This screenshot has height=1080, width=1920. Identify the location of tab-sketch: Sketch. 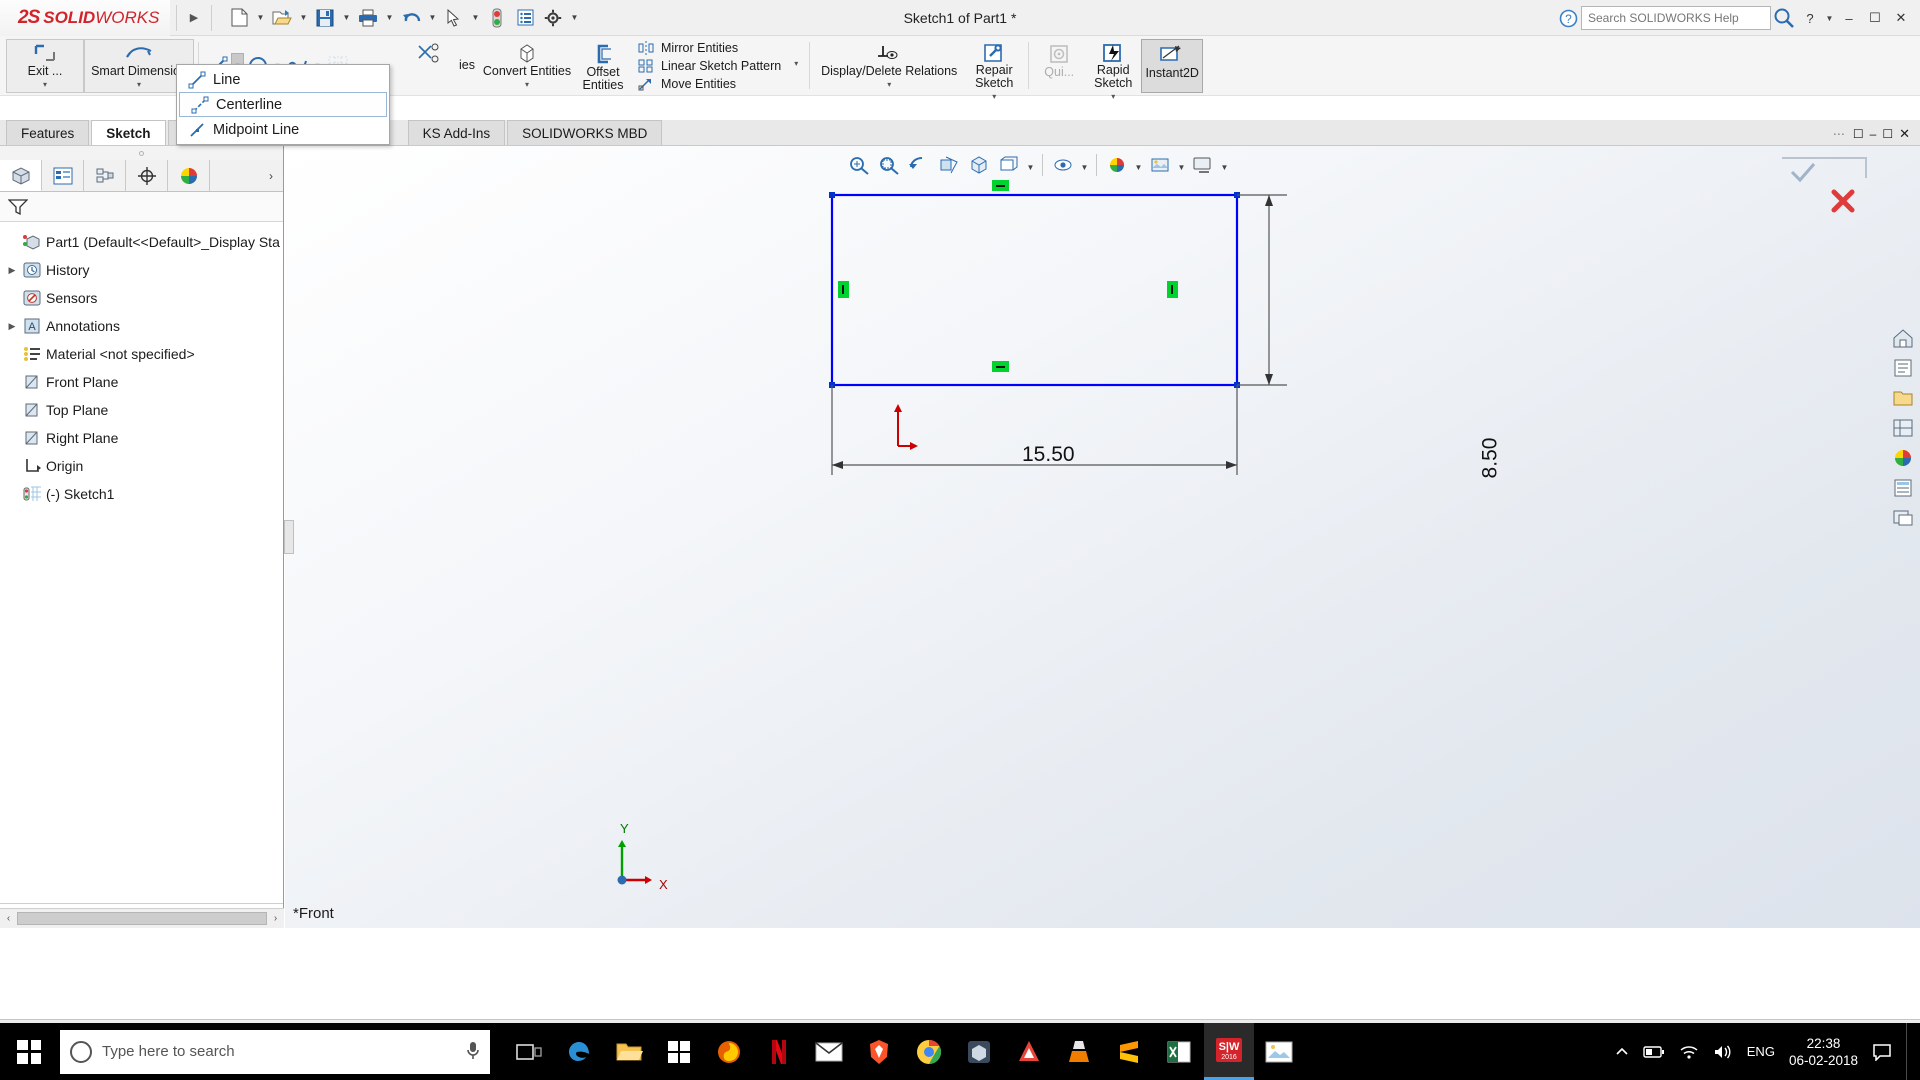
(128, 132).